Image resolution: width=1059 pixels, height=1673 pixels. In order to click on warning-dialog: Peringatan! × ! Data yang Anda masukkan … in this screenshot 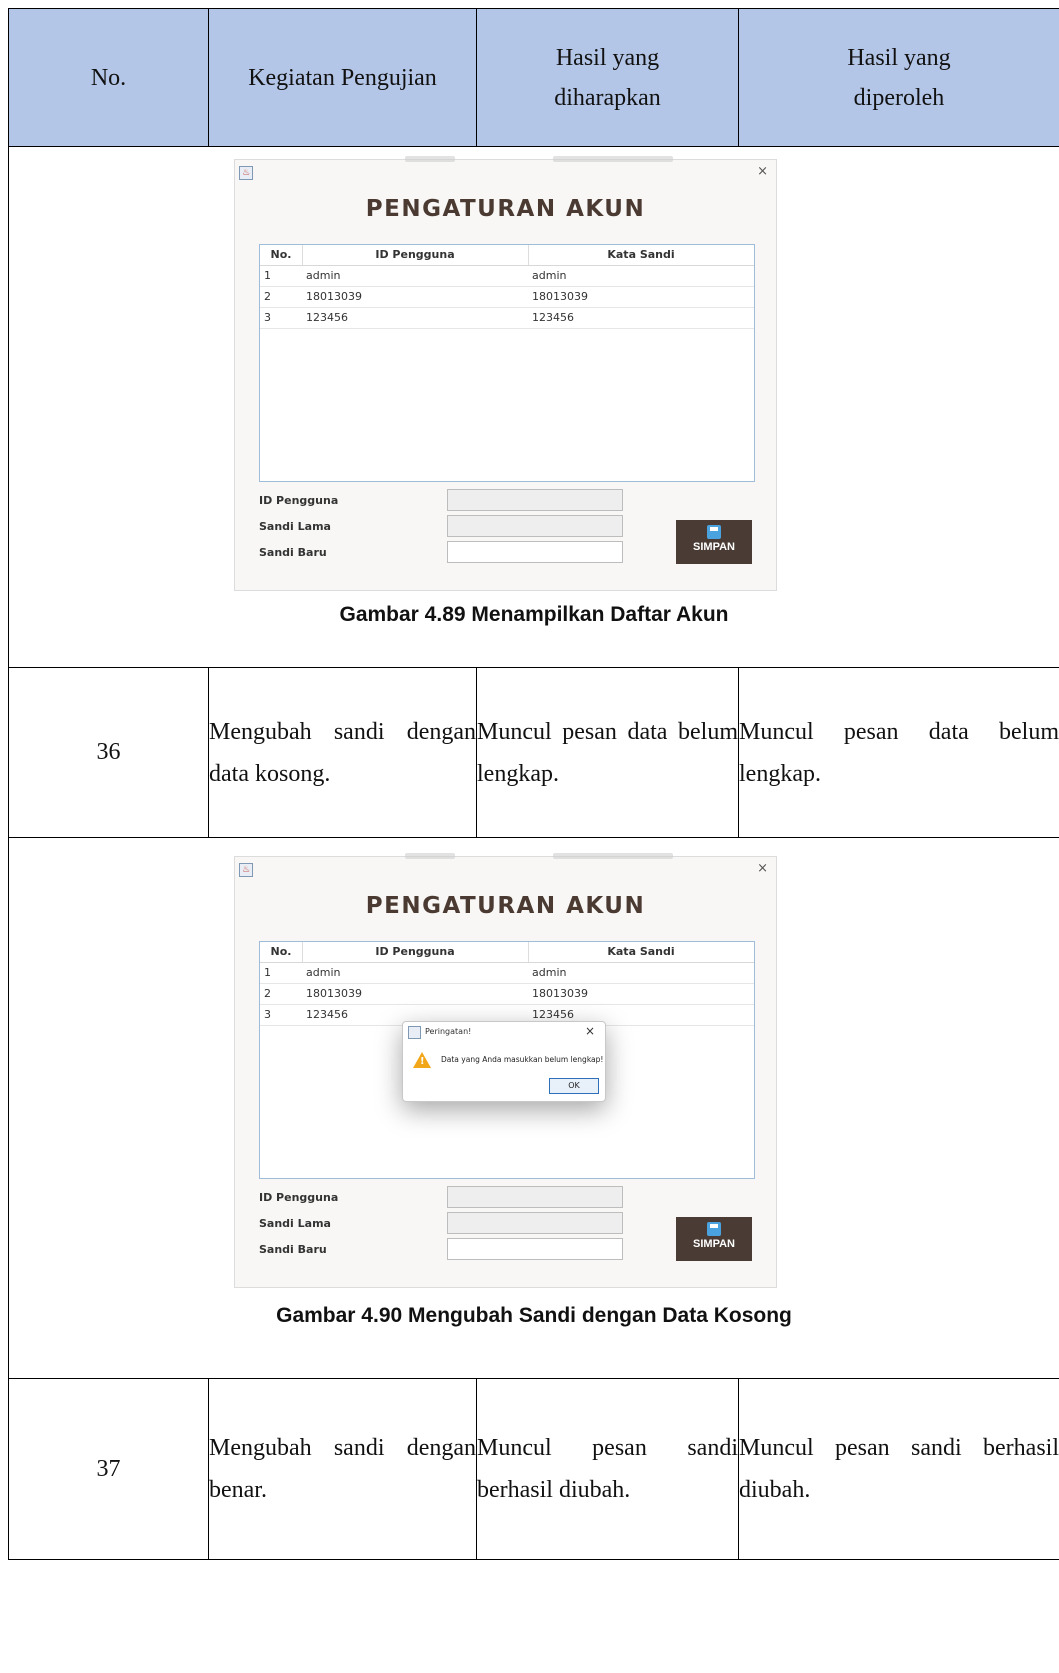, I will do `click(504, 1061)`.